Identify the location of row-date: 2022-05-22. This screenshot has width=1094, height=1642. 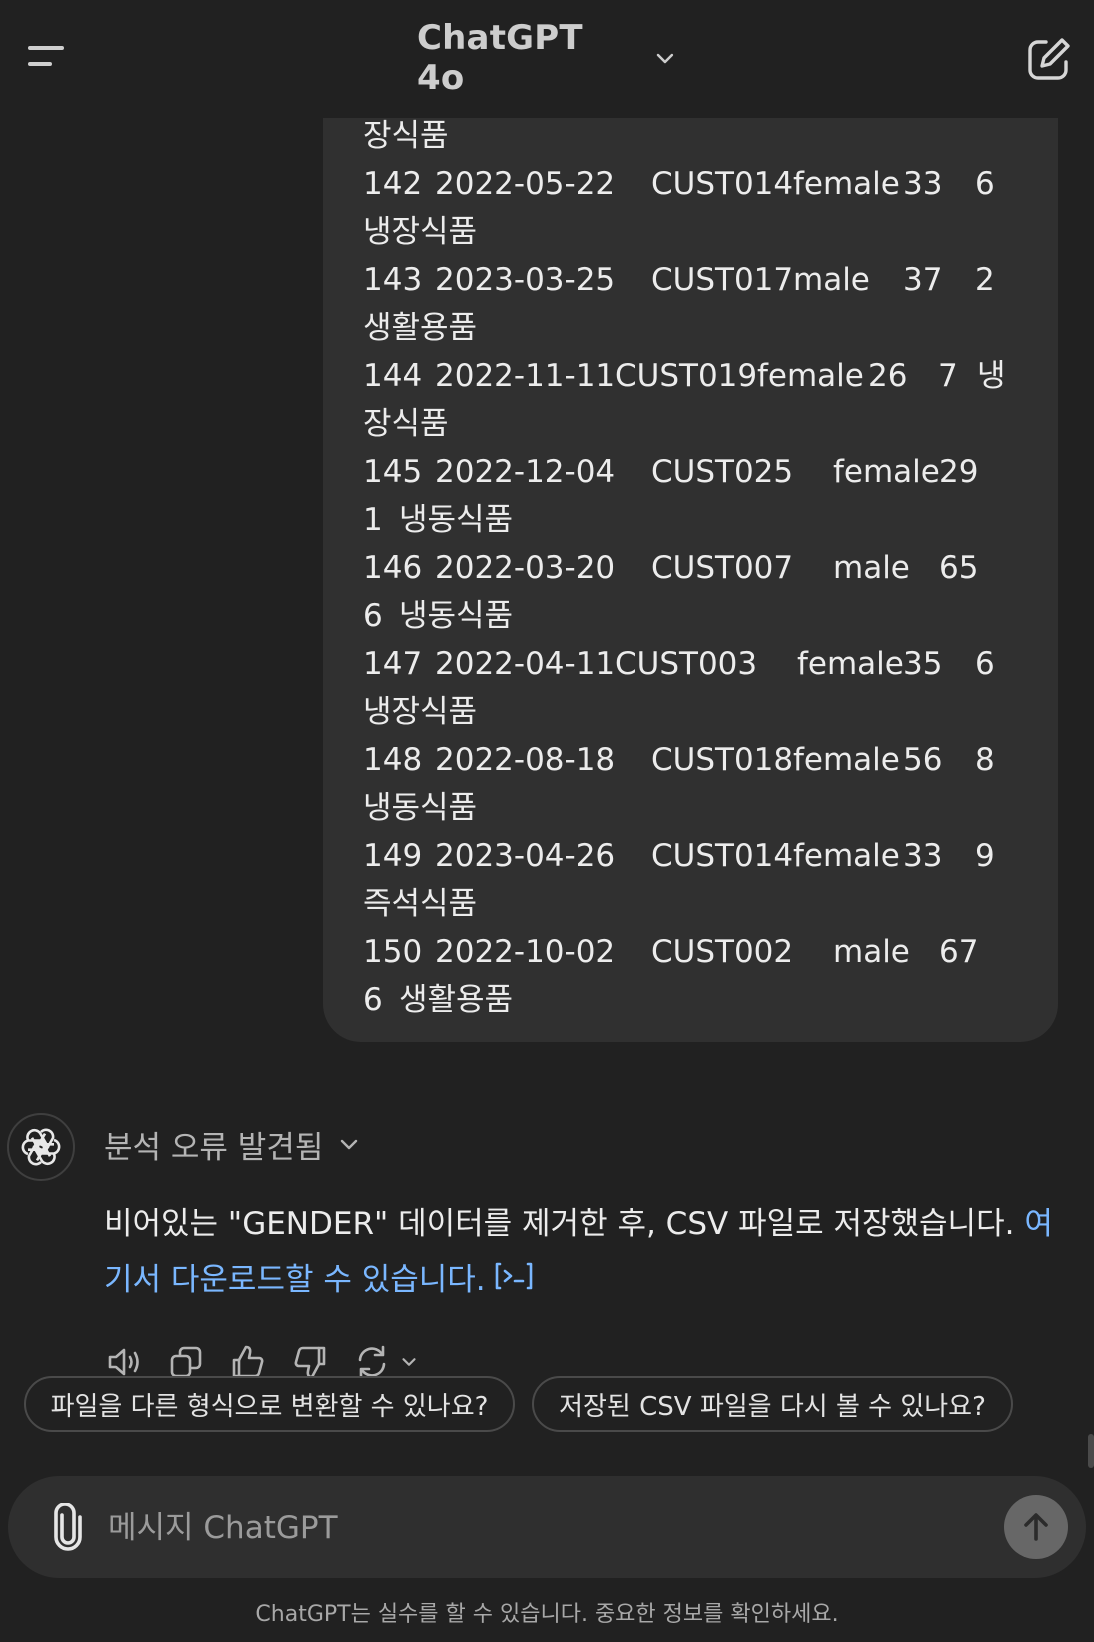
(525, 184).